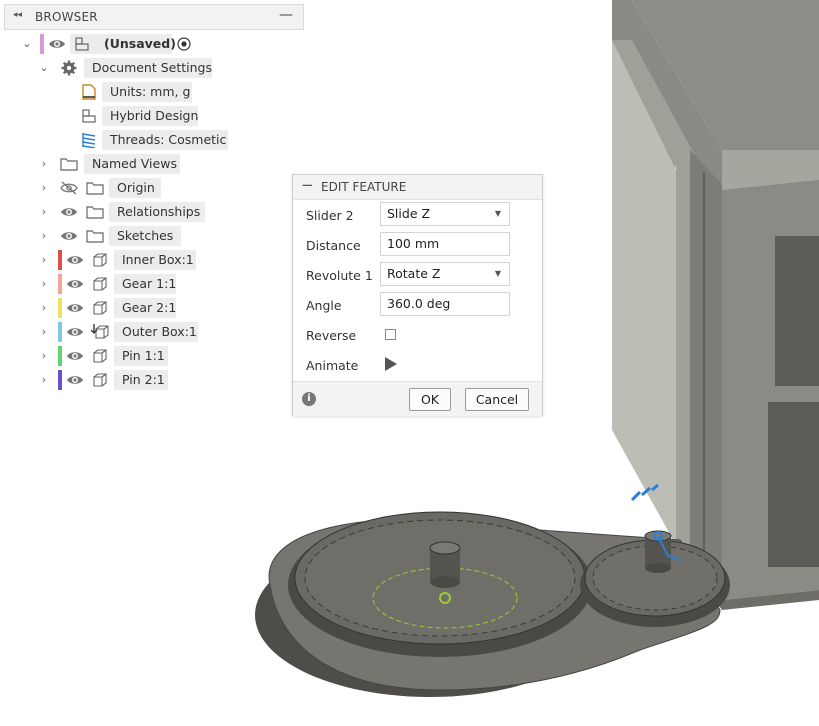 This screenshot has height=726, width=819. What do you see at coordinates (339, 275) in the screenshot?
I see `revolute-label: Revolute 1` at bounding box center [339, 275].